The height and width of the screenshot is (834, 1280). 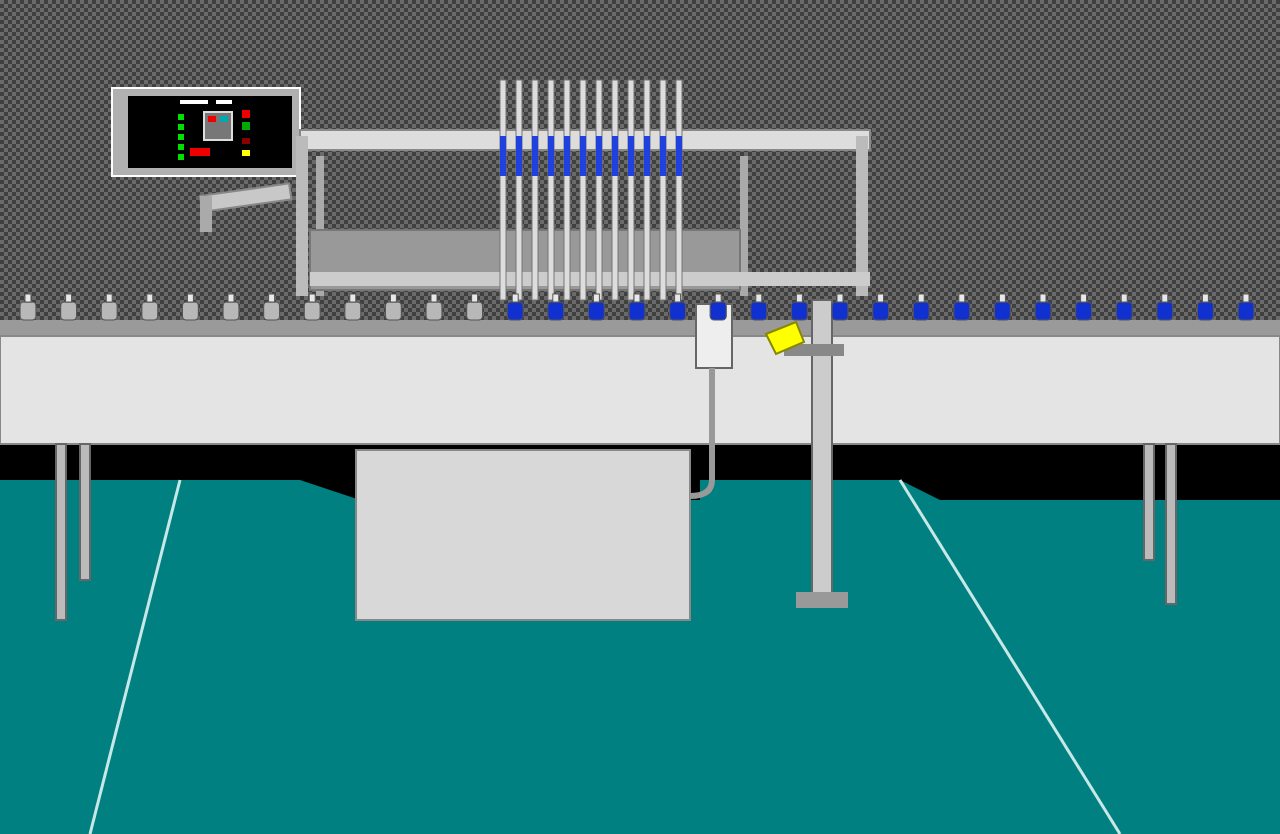 I want to click on sensor-head, so click(x=785, y=338).